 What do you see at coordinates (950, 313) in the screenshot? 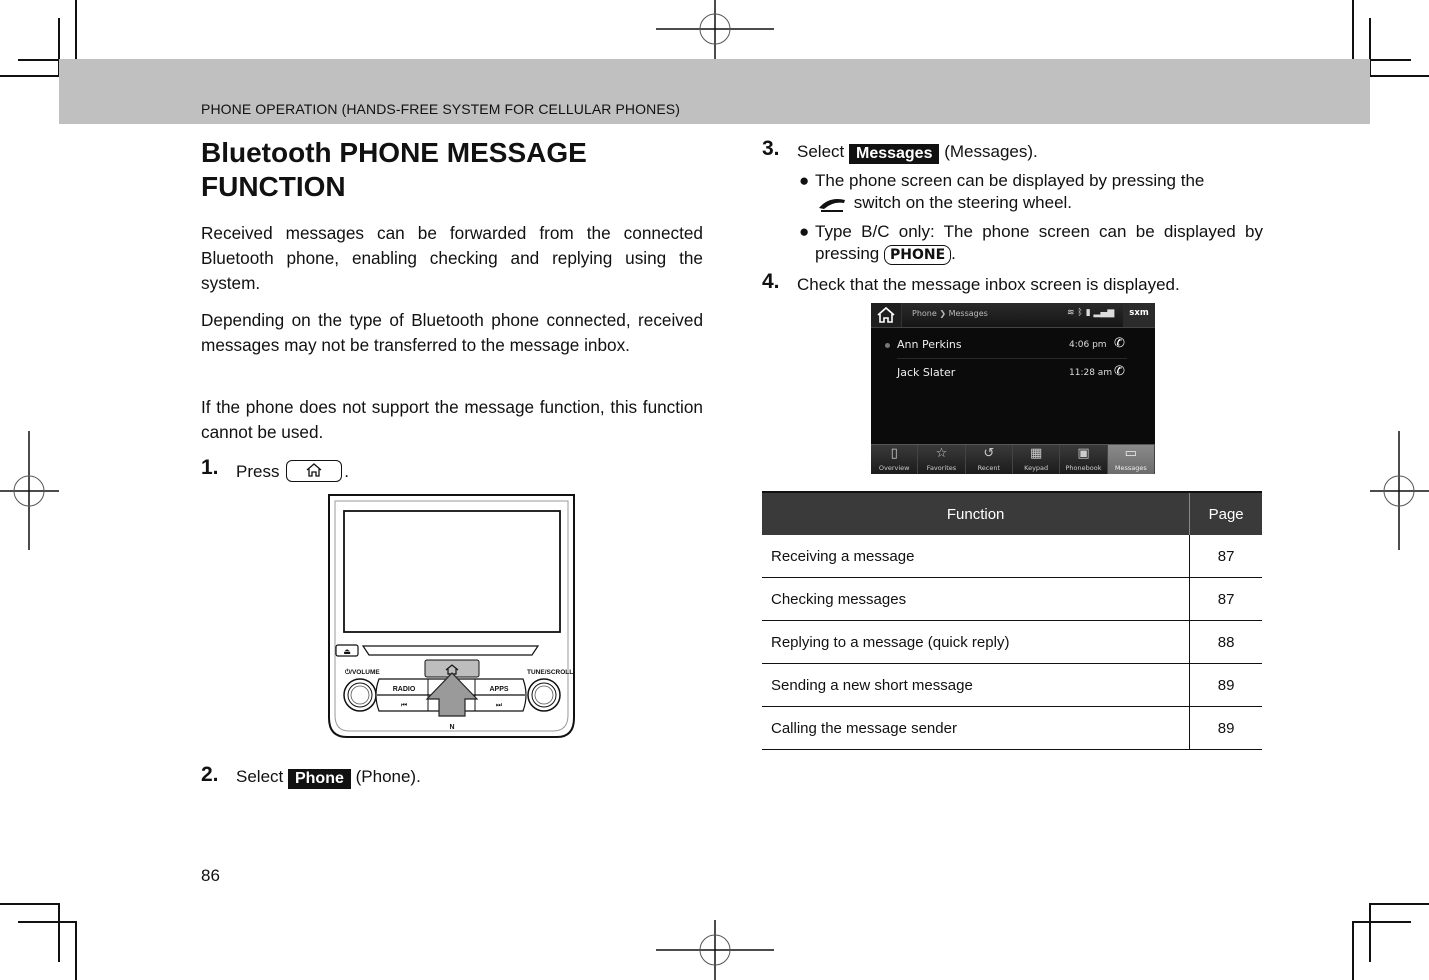
I see `screen-breadcrumb: Phone ❯ Messages` at bounding box center [950, 313].